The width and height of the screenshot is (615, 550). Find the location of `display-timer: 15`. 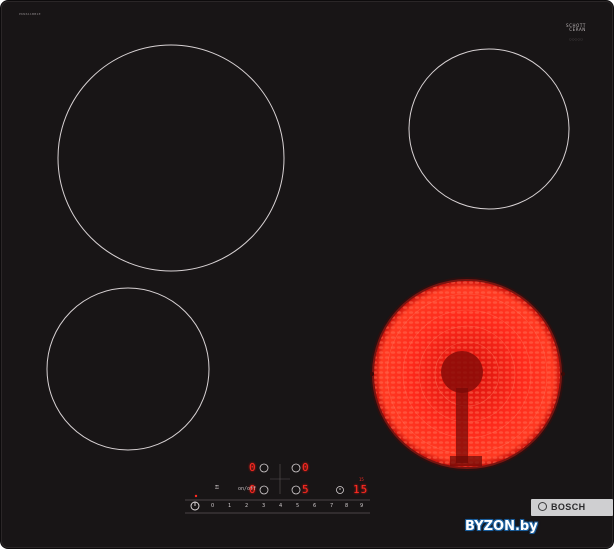

display-timer: 15 is located at coordinates (361, 489).